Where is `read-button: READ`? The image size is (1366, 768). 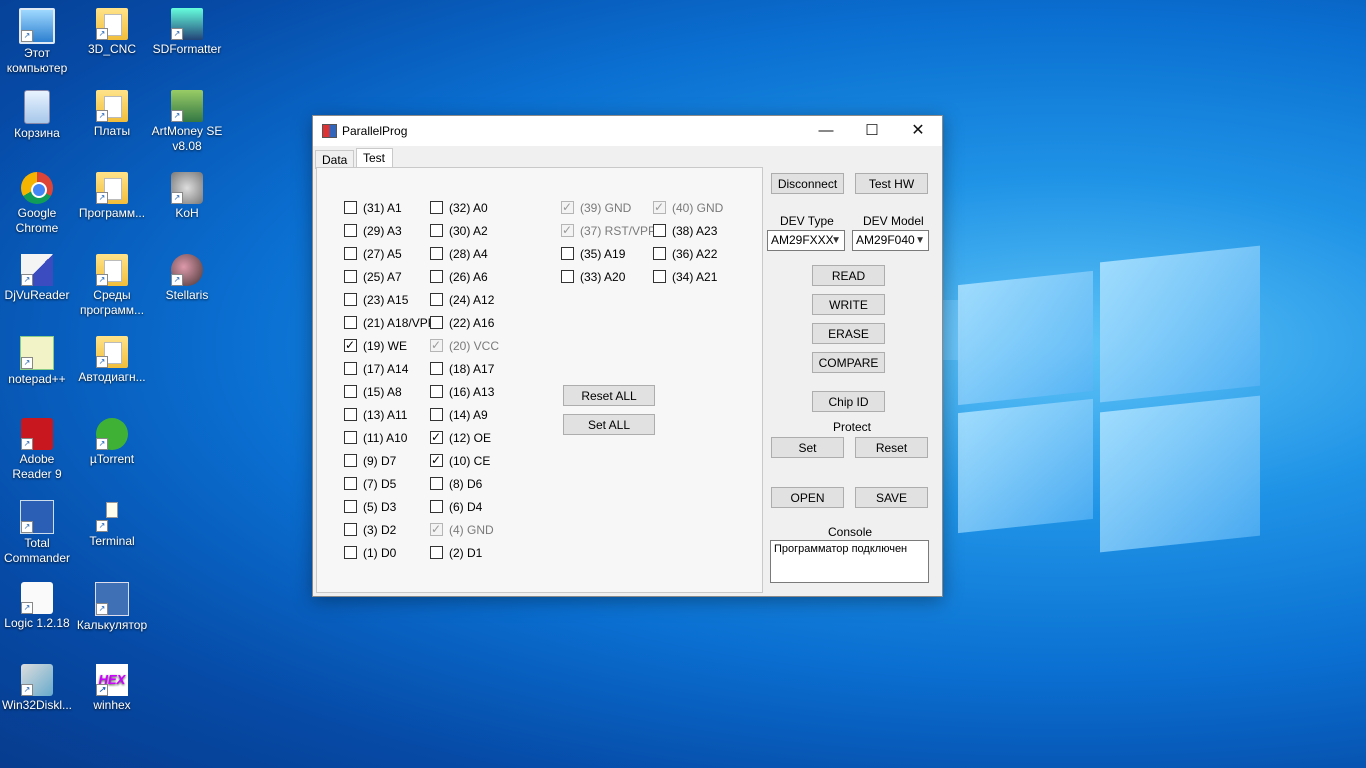
read-button: READ is located at coordinates (848, 275).